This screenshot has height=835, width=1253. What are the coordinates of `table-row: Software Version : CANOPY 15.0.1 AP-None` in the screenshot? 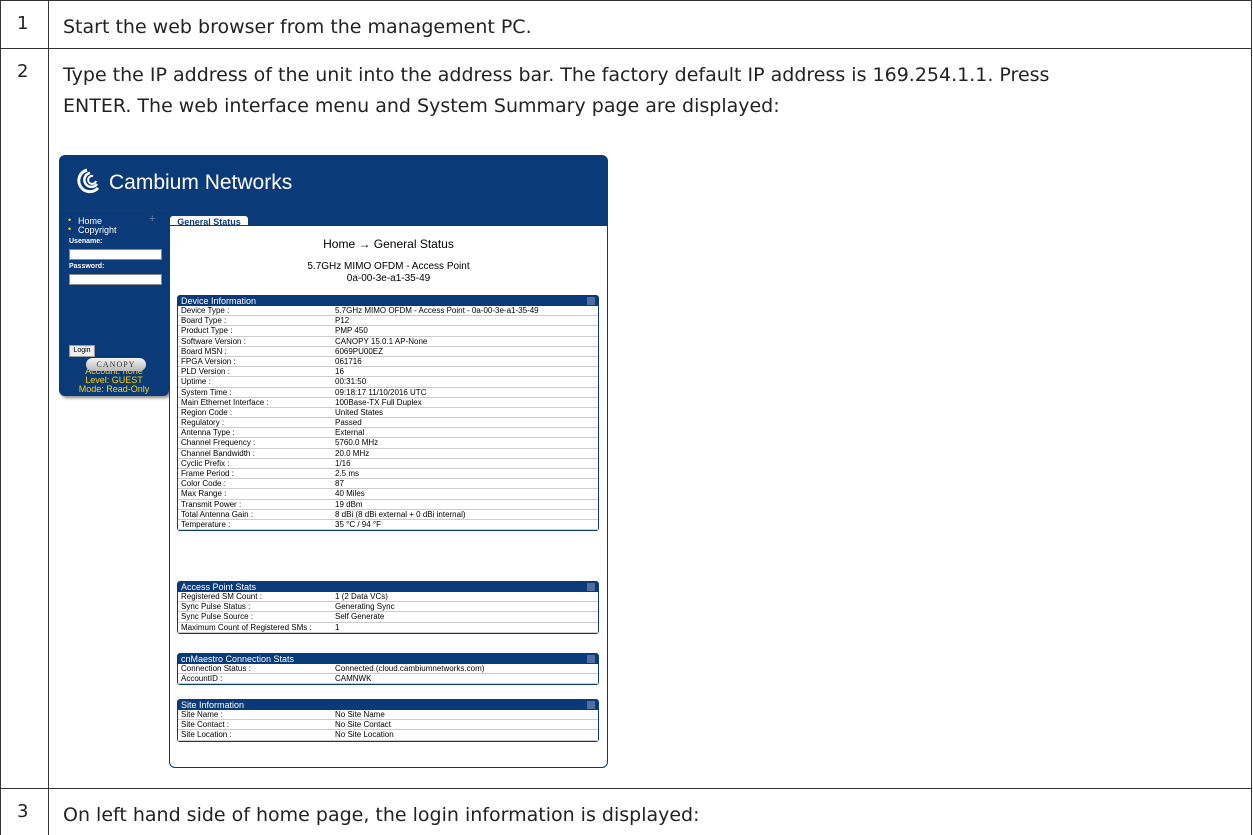 It's located at (388, 342).